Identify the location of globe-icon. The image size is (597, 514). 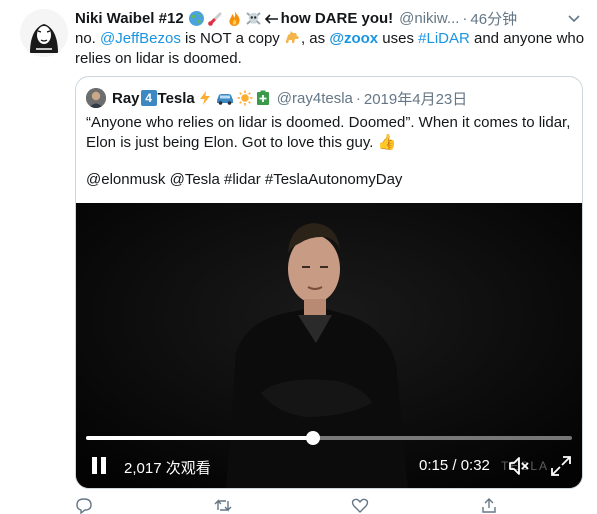
(196, 18).